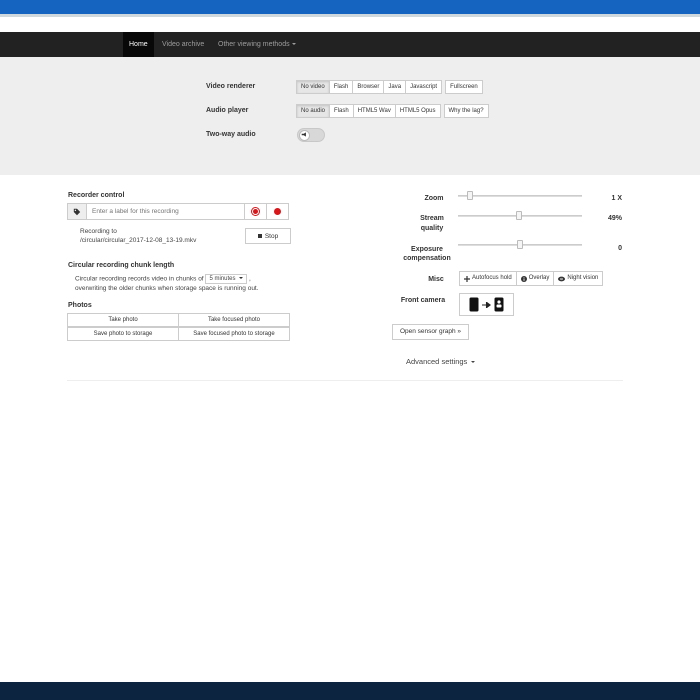 Image resolution: width=700 pixels, height=700 pixels. I want to click on advanced-settings-label: Advanced settings, so click(437, 361).